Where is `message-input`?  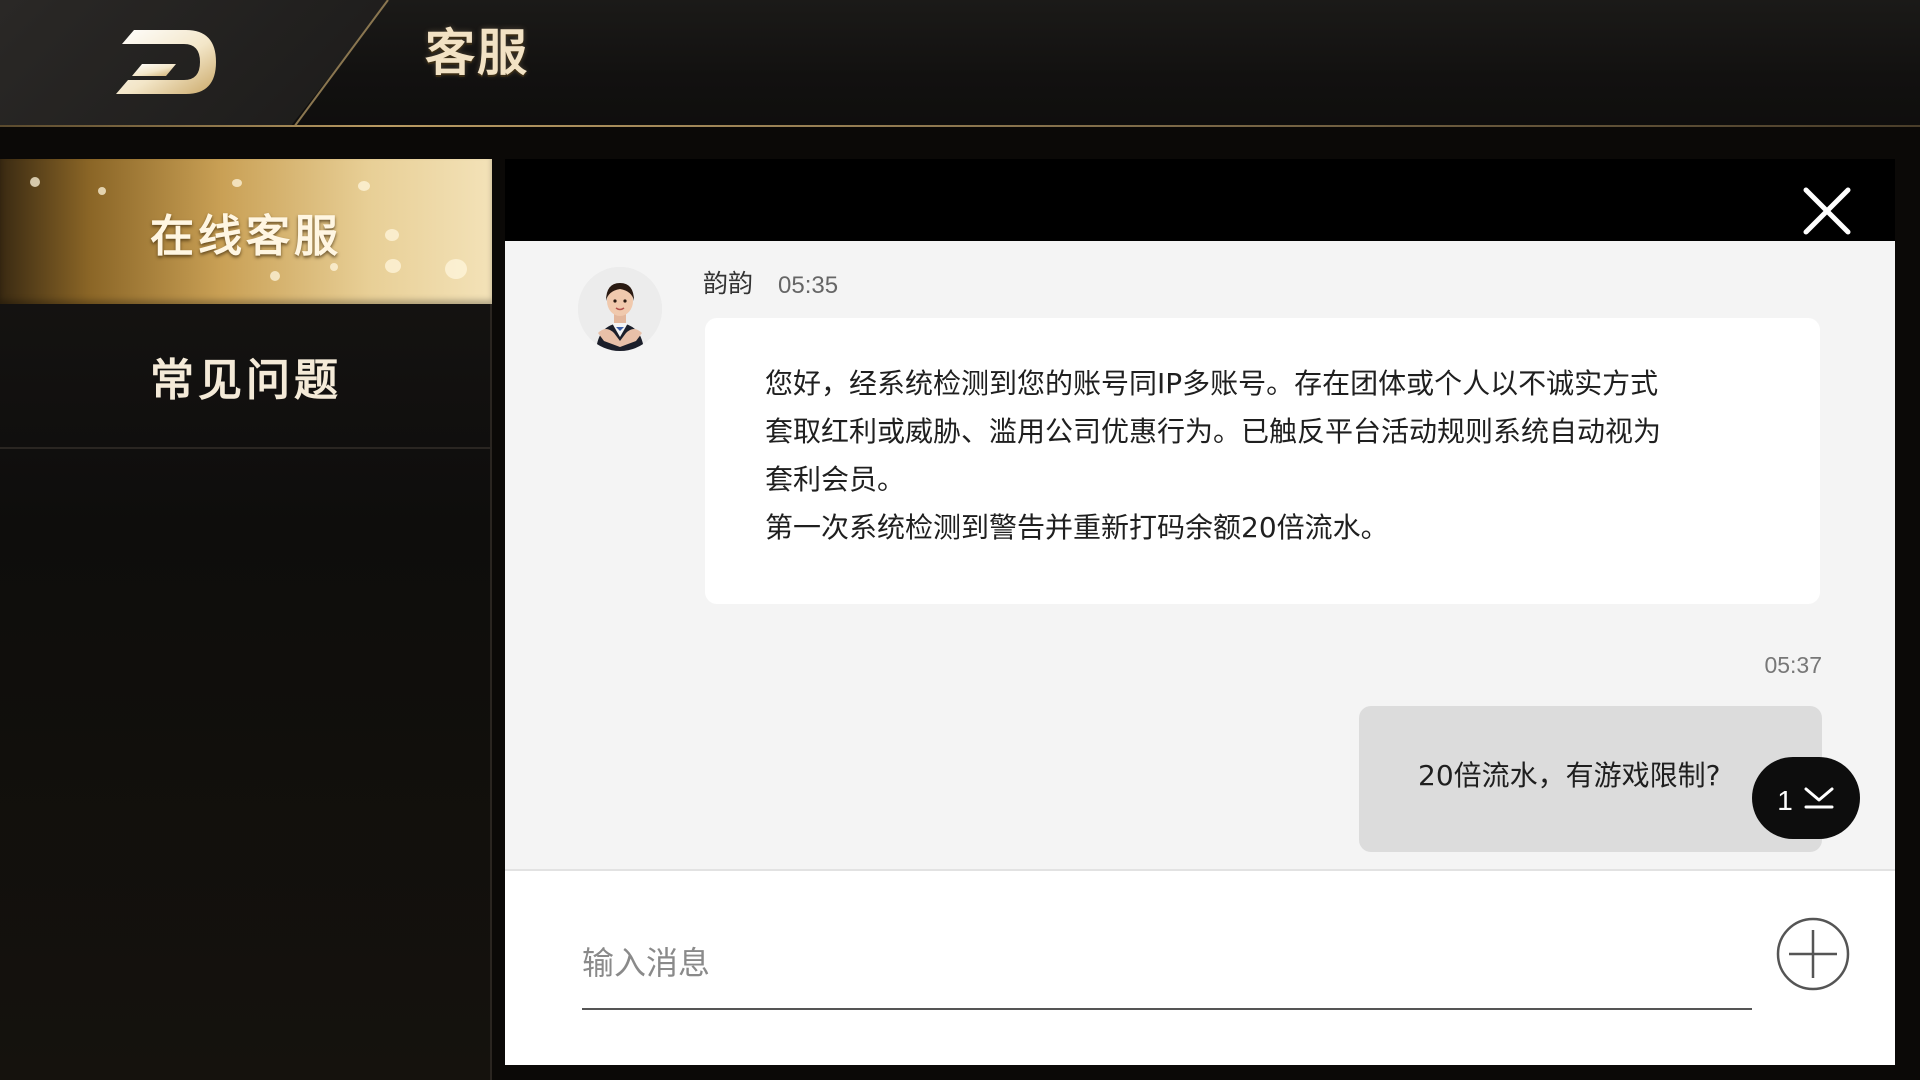 message-input is located at coordinates (1167, 964).